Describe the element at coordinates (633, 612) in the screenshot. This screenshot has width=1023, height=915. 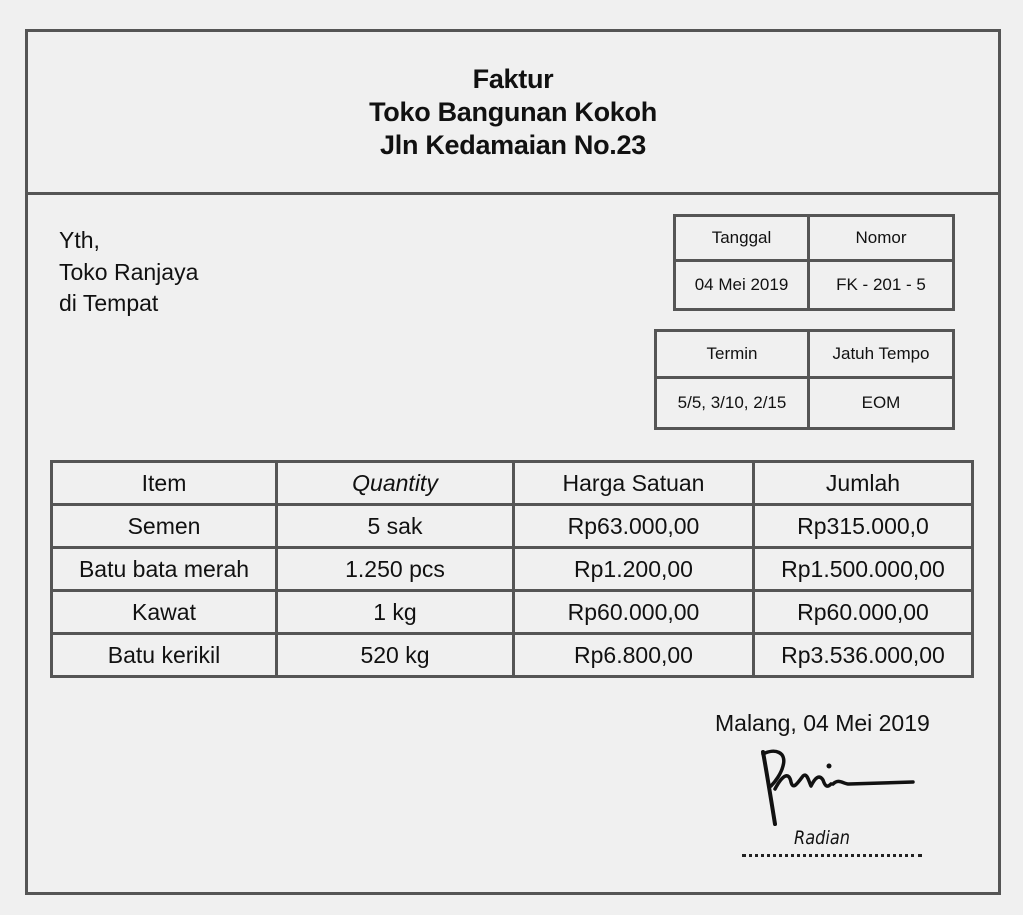
I see `item-unit-price: Rp60.000,00` at that location.